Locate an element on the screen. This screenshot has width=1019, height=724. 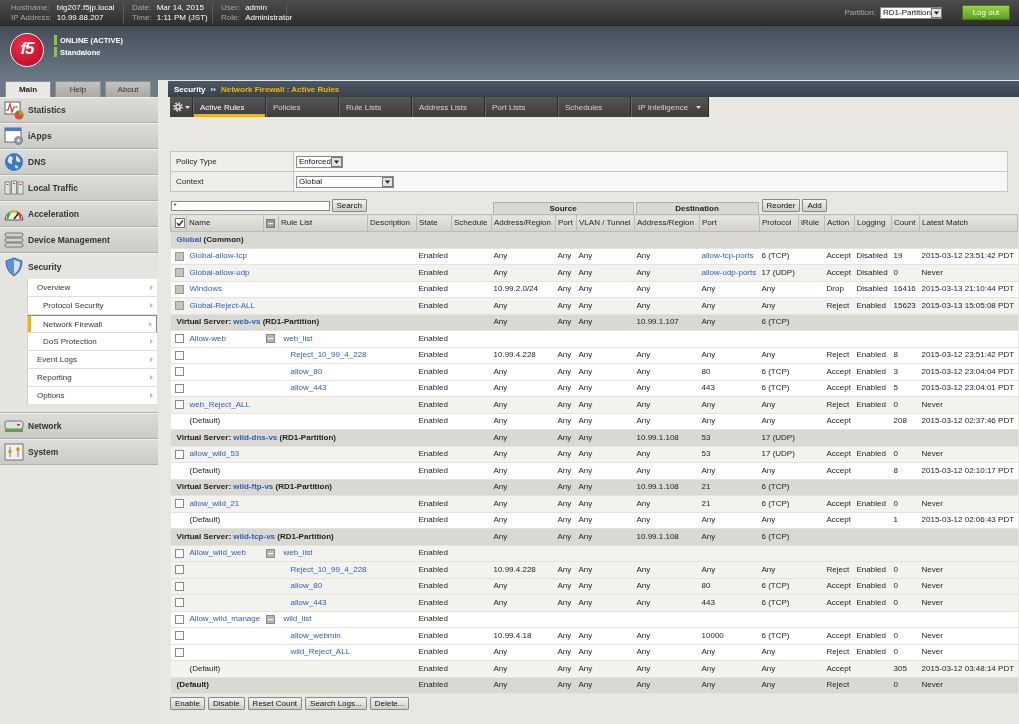
submenu-item: Protocol Security is located at coordinates (92, 306).